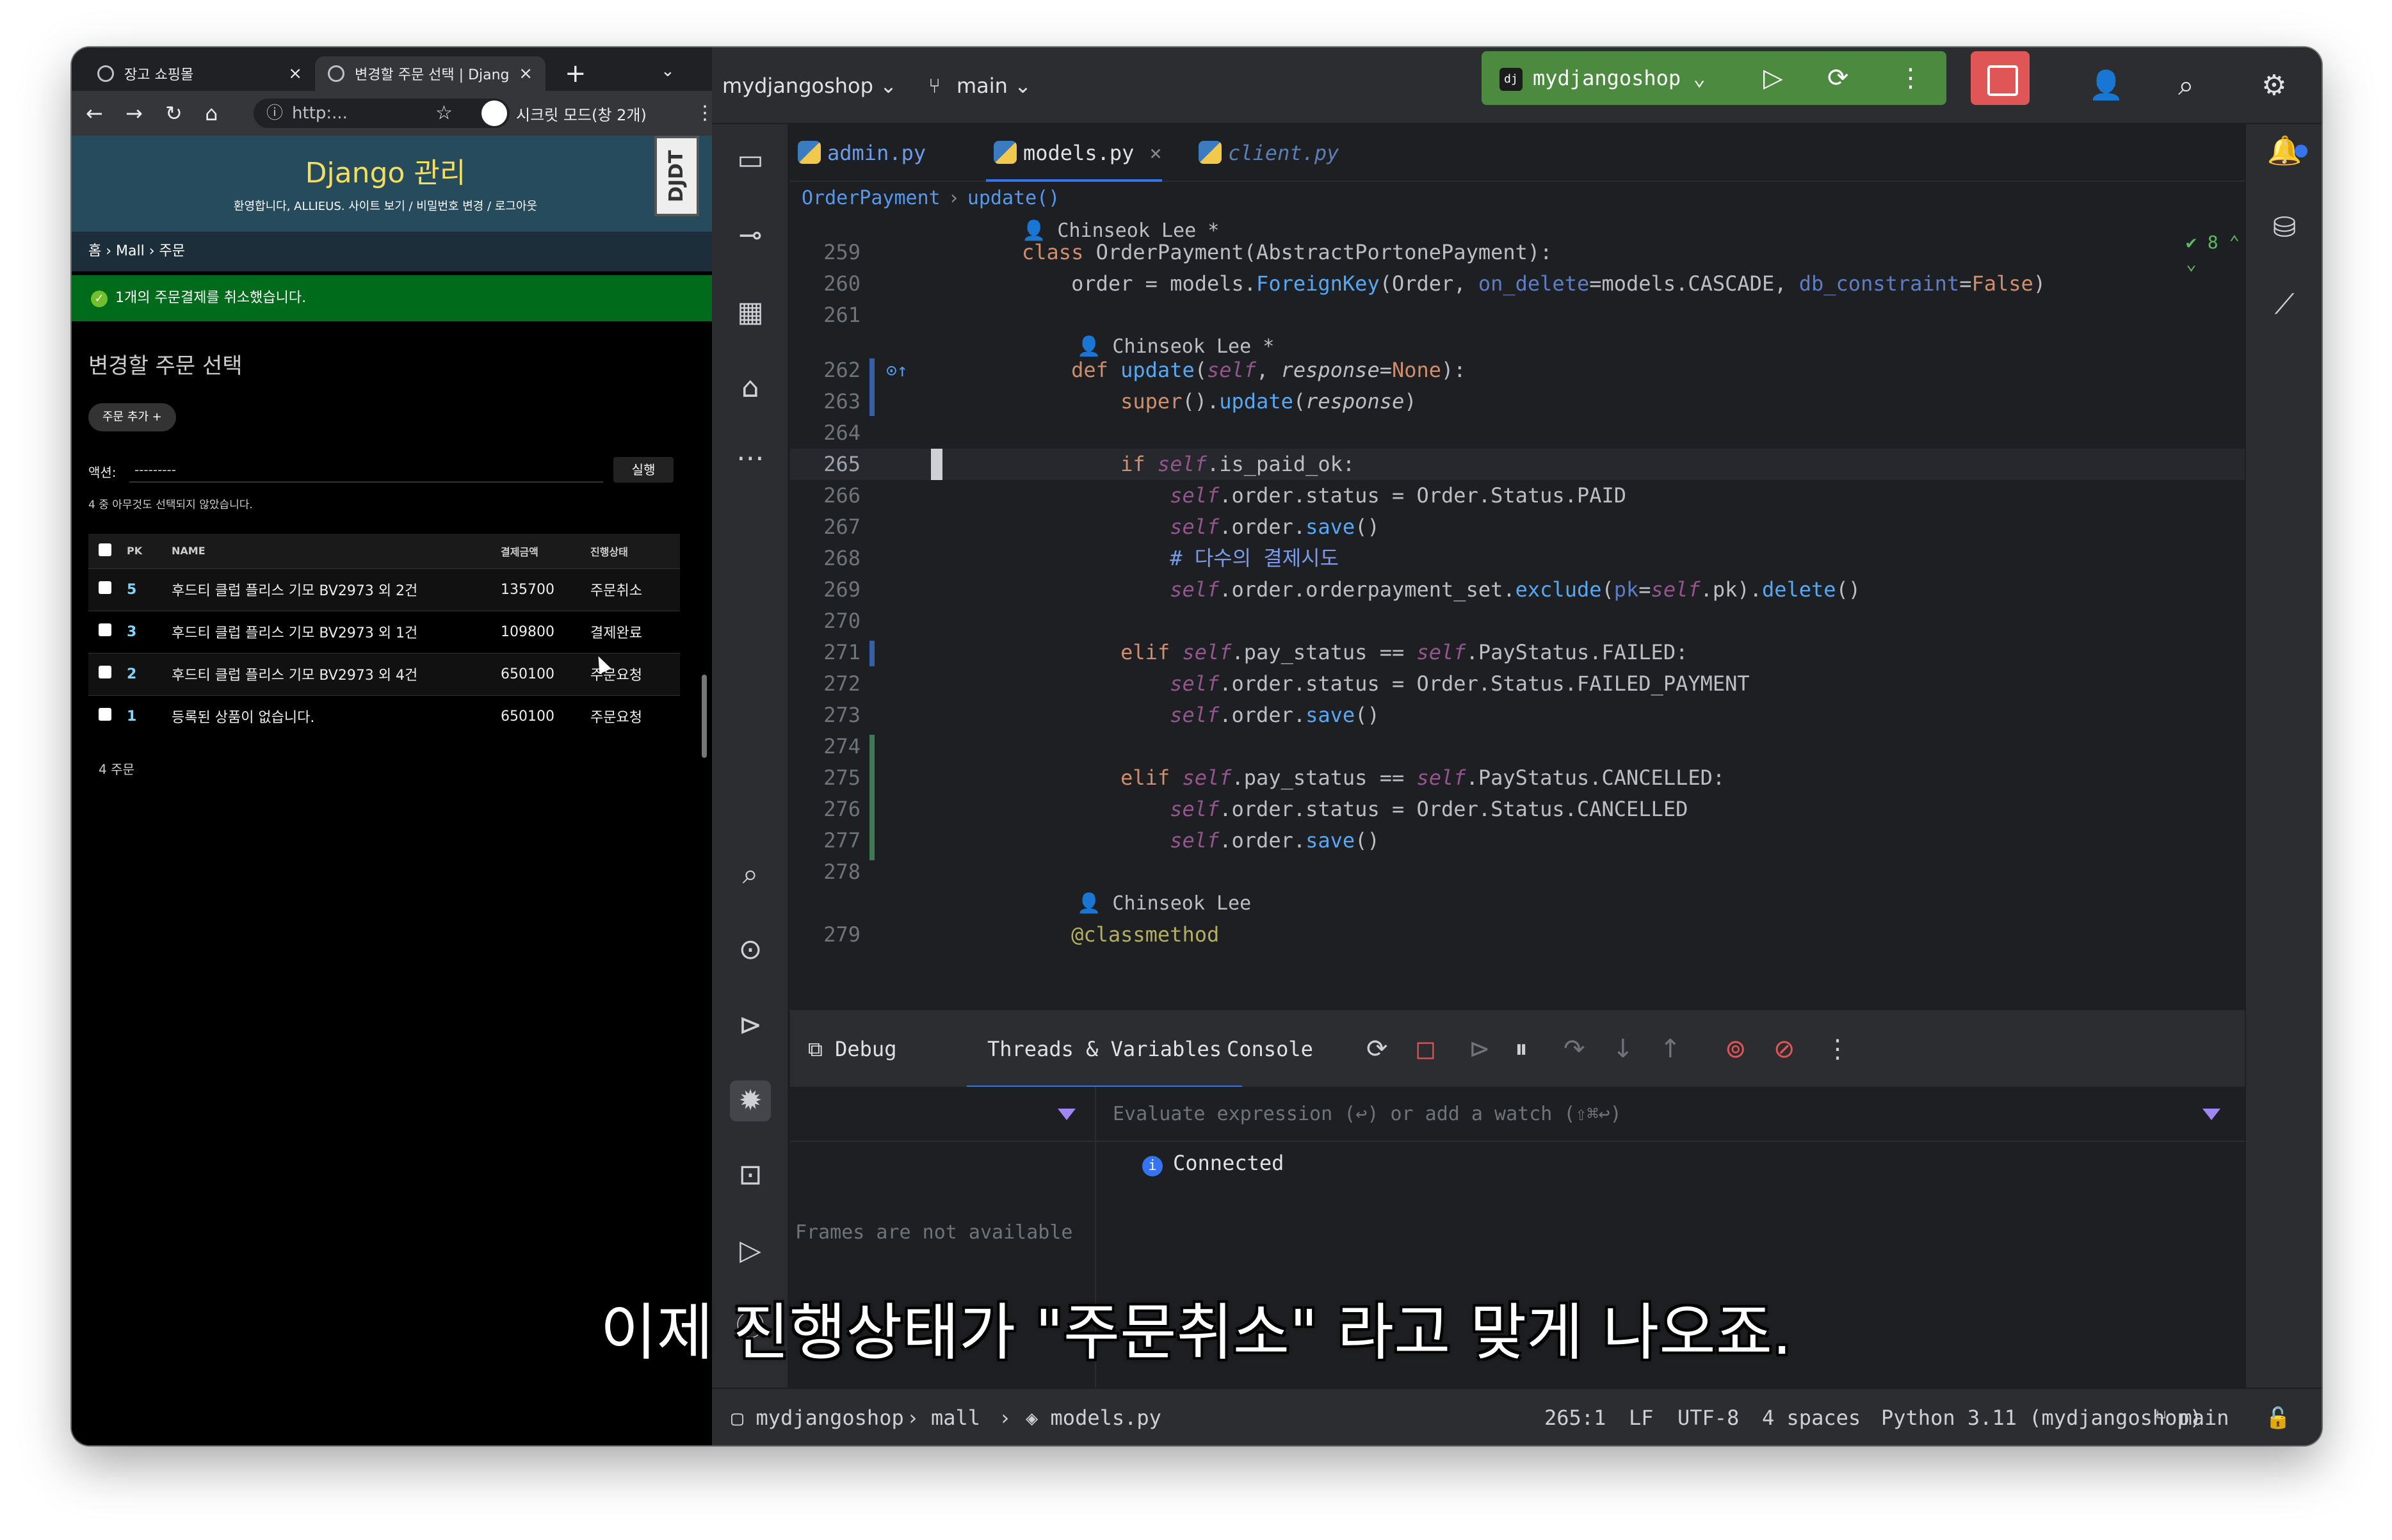 Image resolution: width=2392 pixels, height=1540 pixels. What do you see at coordinates (1641, 1417) in the screenshot?
I see `status-line-separator: LF` at bounding box center [1641, 1417].